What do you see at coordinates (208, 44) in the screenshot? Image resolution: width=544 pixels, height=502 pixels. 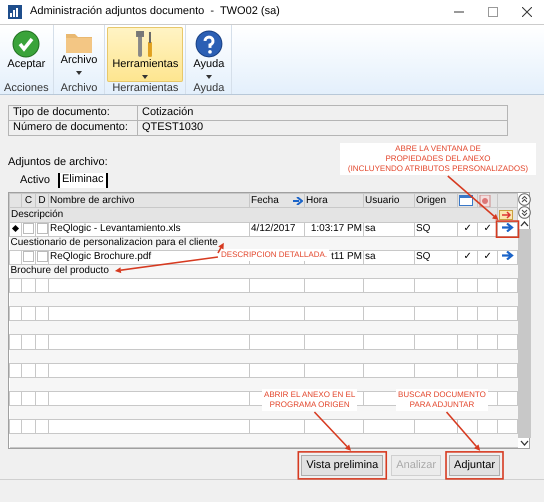 I see `help-icon` at bounding box center [208, 44].